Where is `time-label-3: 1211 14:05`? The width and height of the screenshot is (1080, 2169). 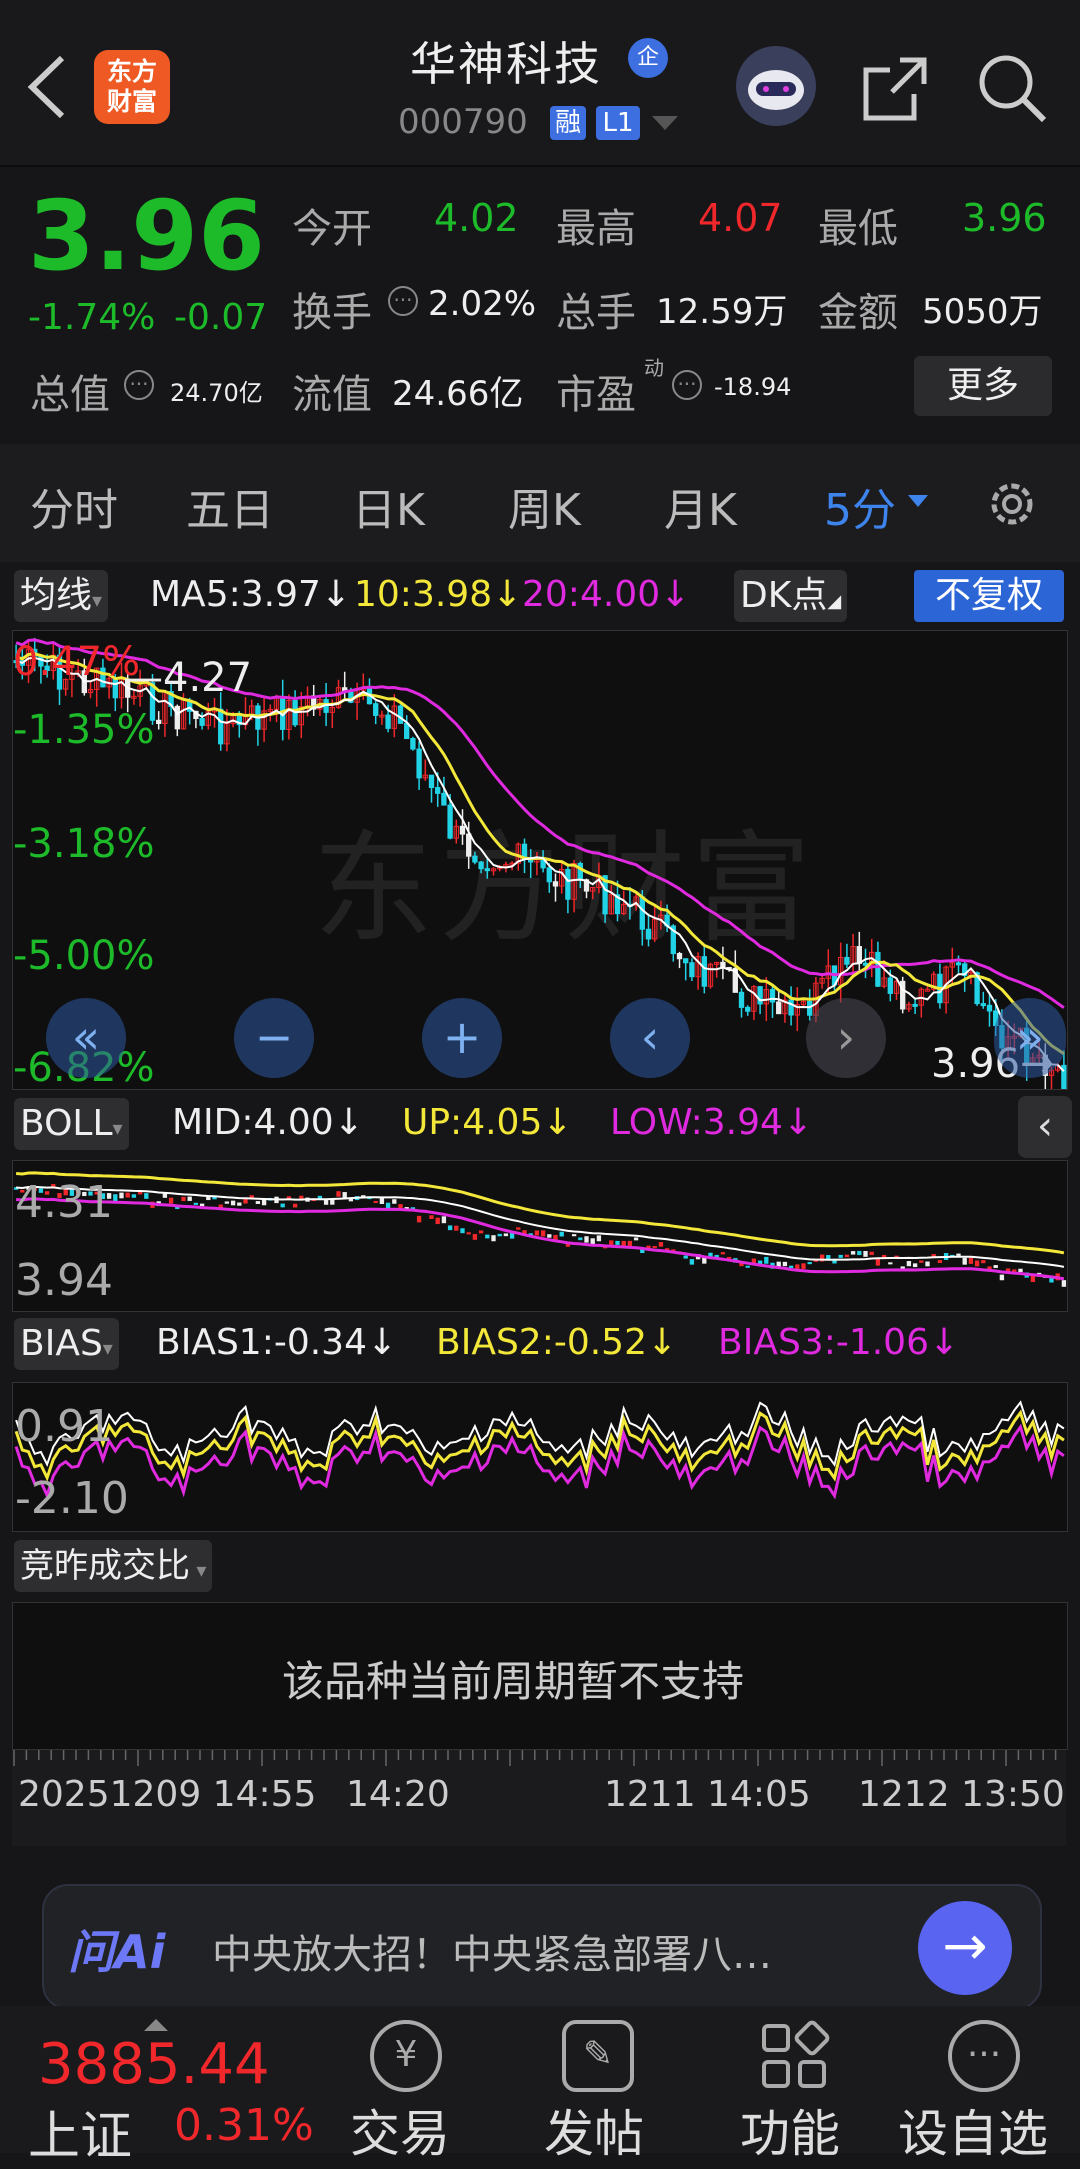 time-label-3: 1211 14:05 is located at coordinates (707, 1794).